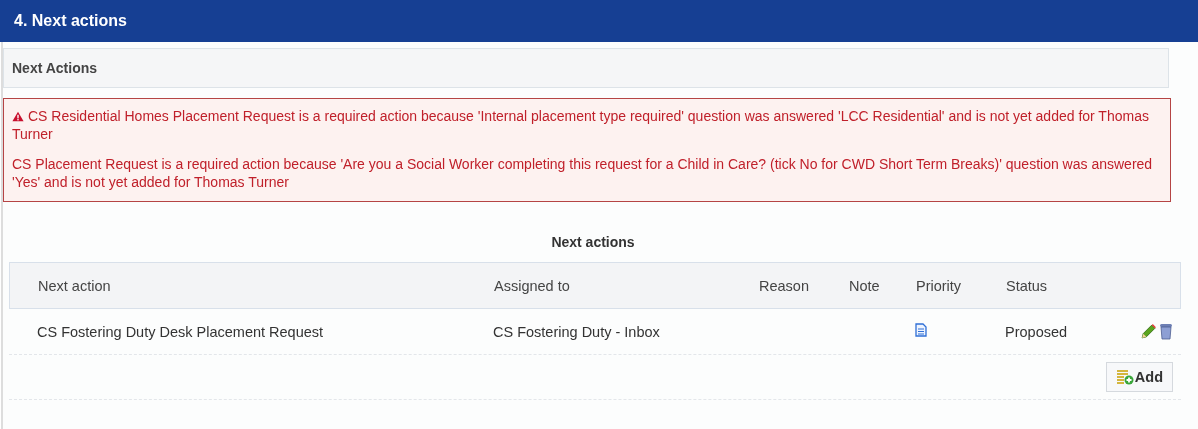 This screenshot has width=1198, height=429. What do you see at coordinates (1139, 377) in the screenshot?
I see `add-button: Add` at bounding box center [1139, 377].